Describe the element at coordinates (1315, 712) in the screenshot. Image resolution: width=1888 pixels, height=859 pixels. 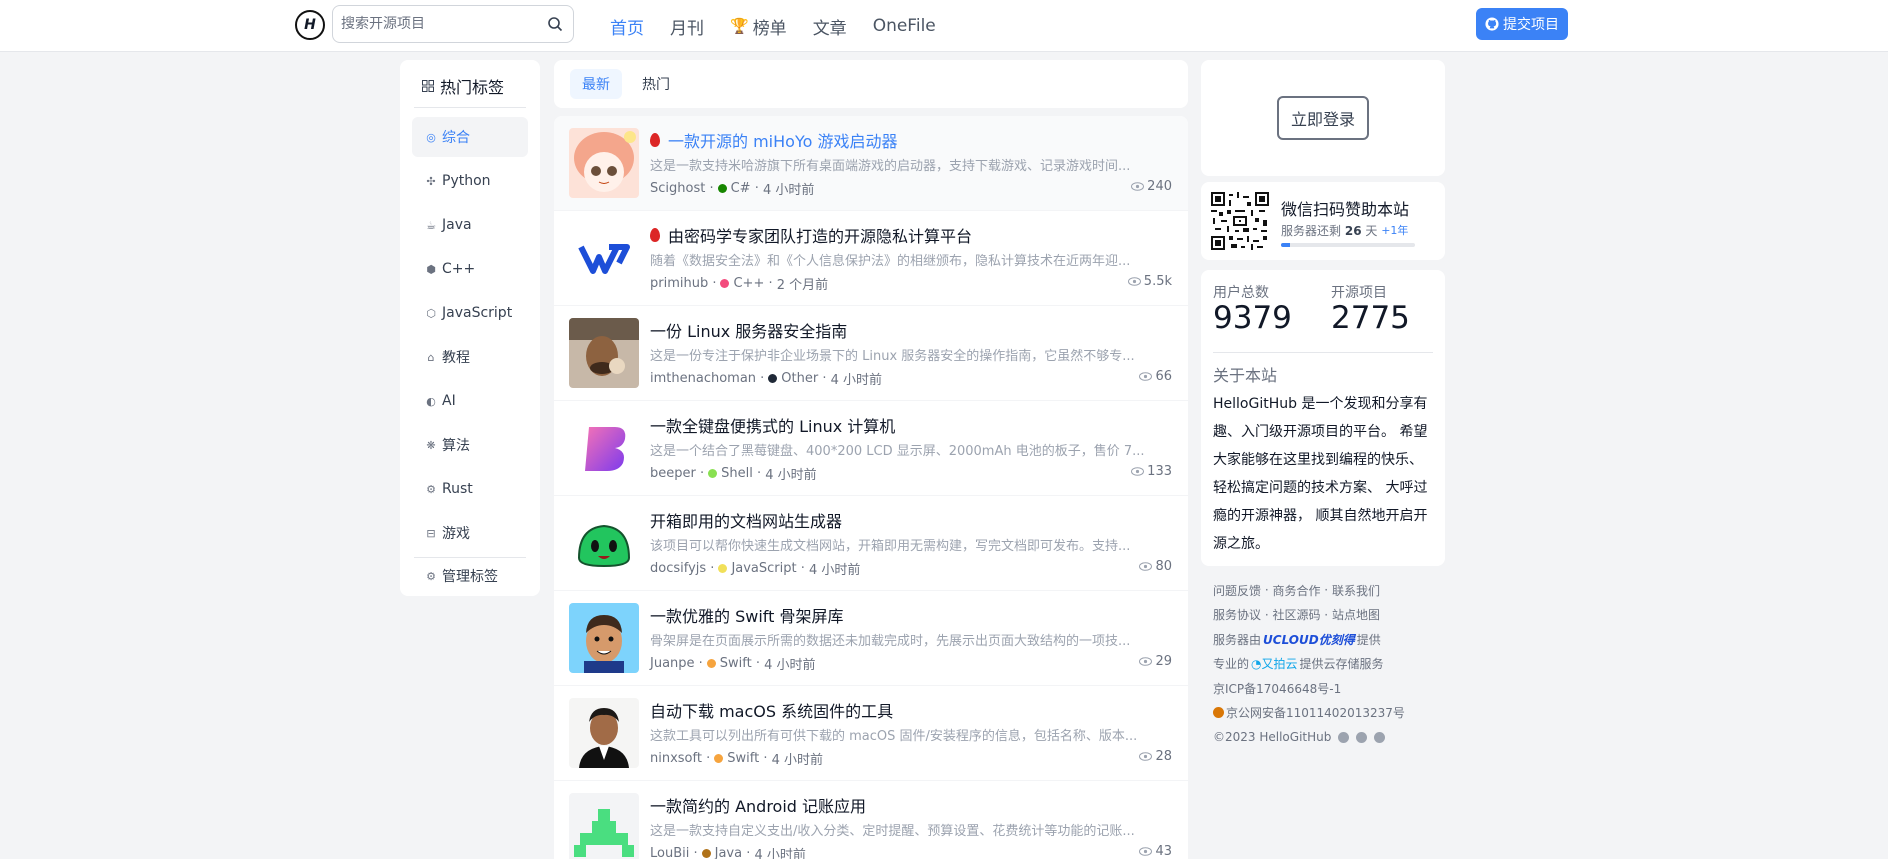
I see `footer-police-record: 京公网安备11011402013237号` at that location.